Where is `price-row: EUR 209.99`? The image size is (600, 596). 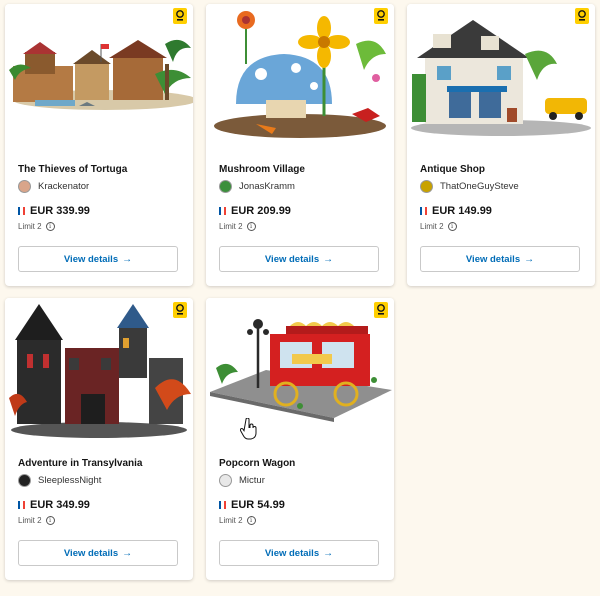 price-row: EUR 209.99 is located at coordinates (255, 211).